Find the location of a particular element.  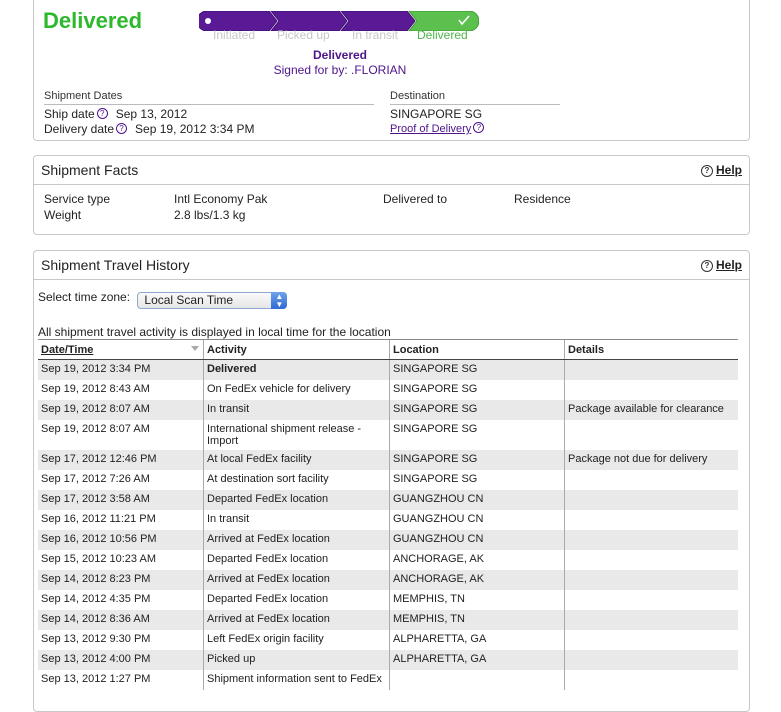

time-zone-select: Local Scan Time ▲ ▼ is located at coordinates (212, 300).